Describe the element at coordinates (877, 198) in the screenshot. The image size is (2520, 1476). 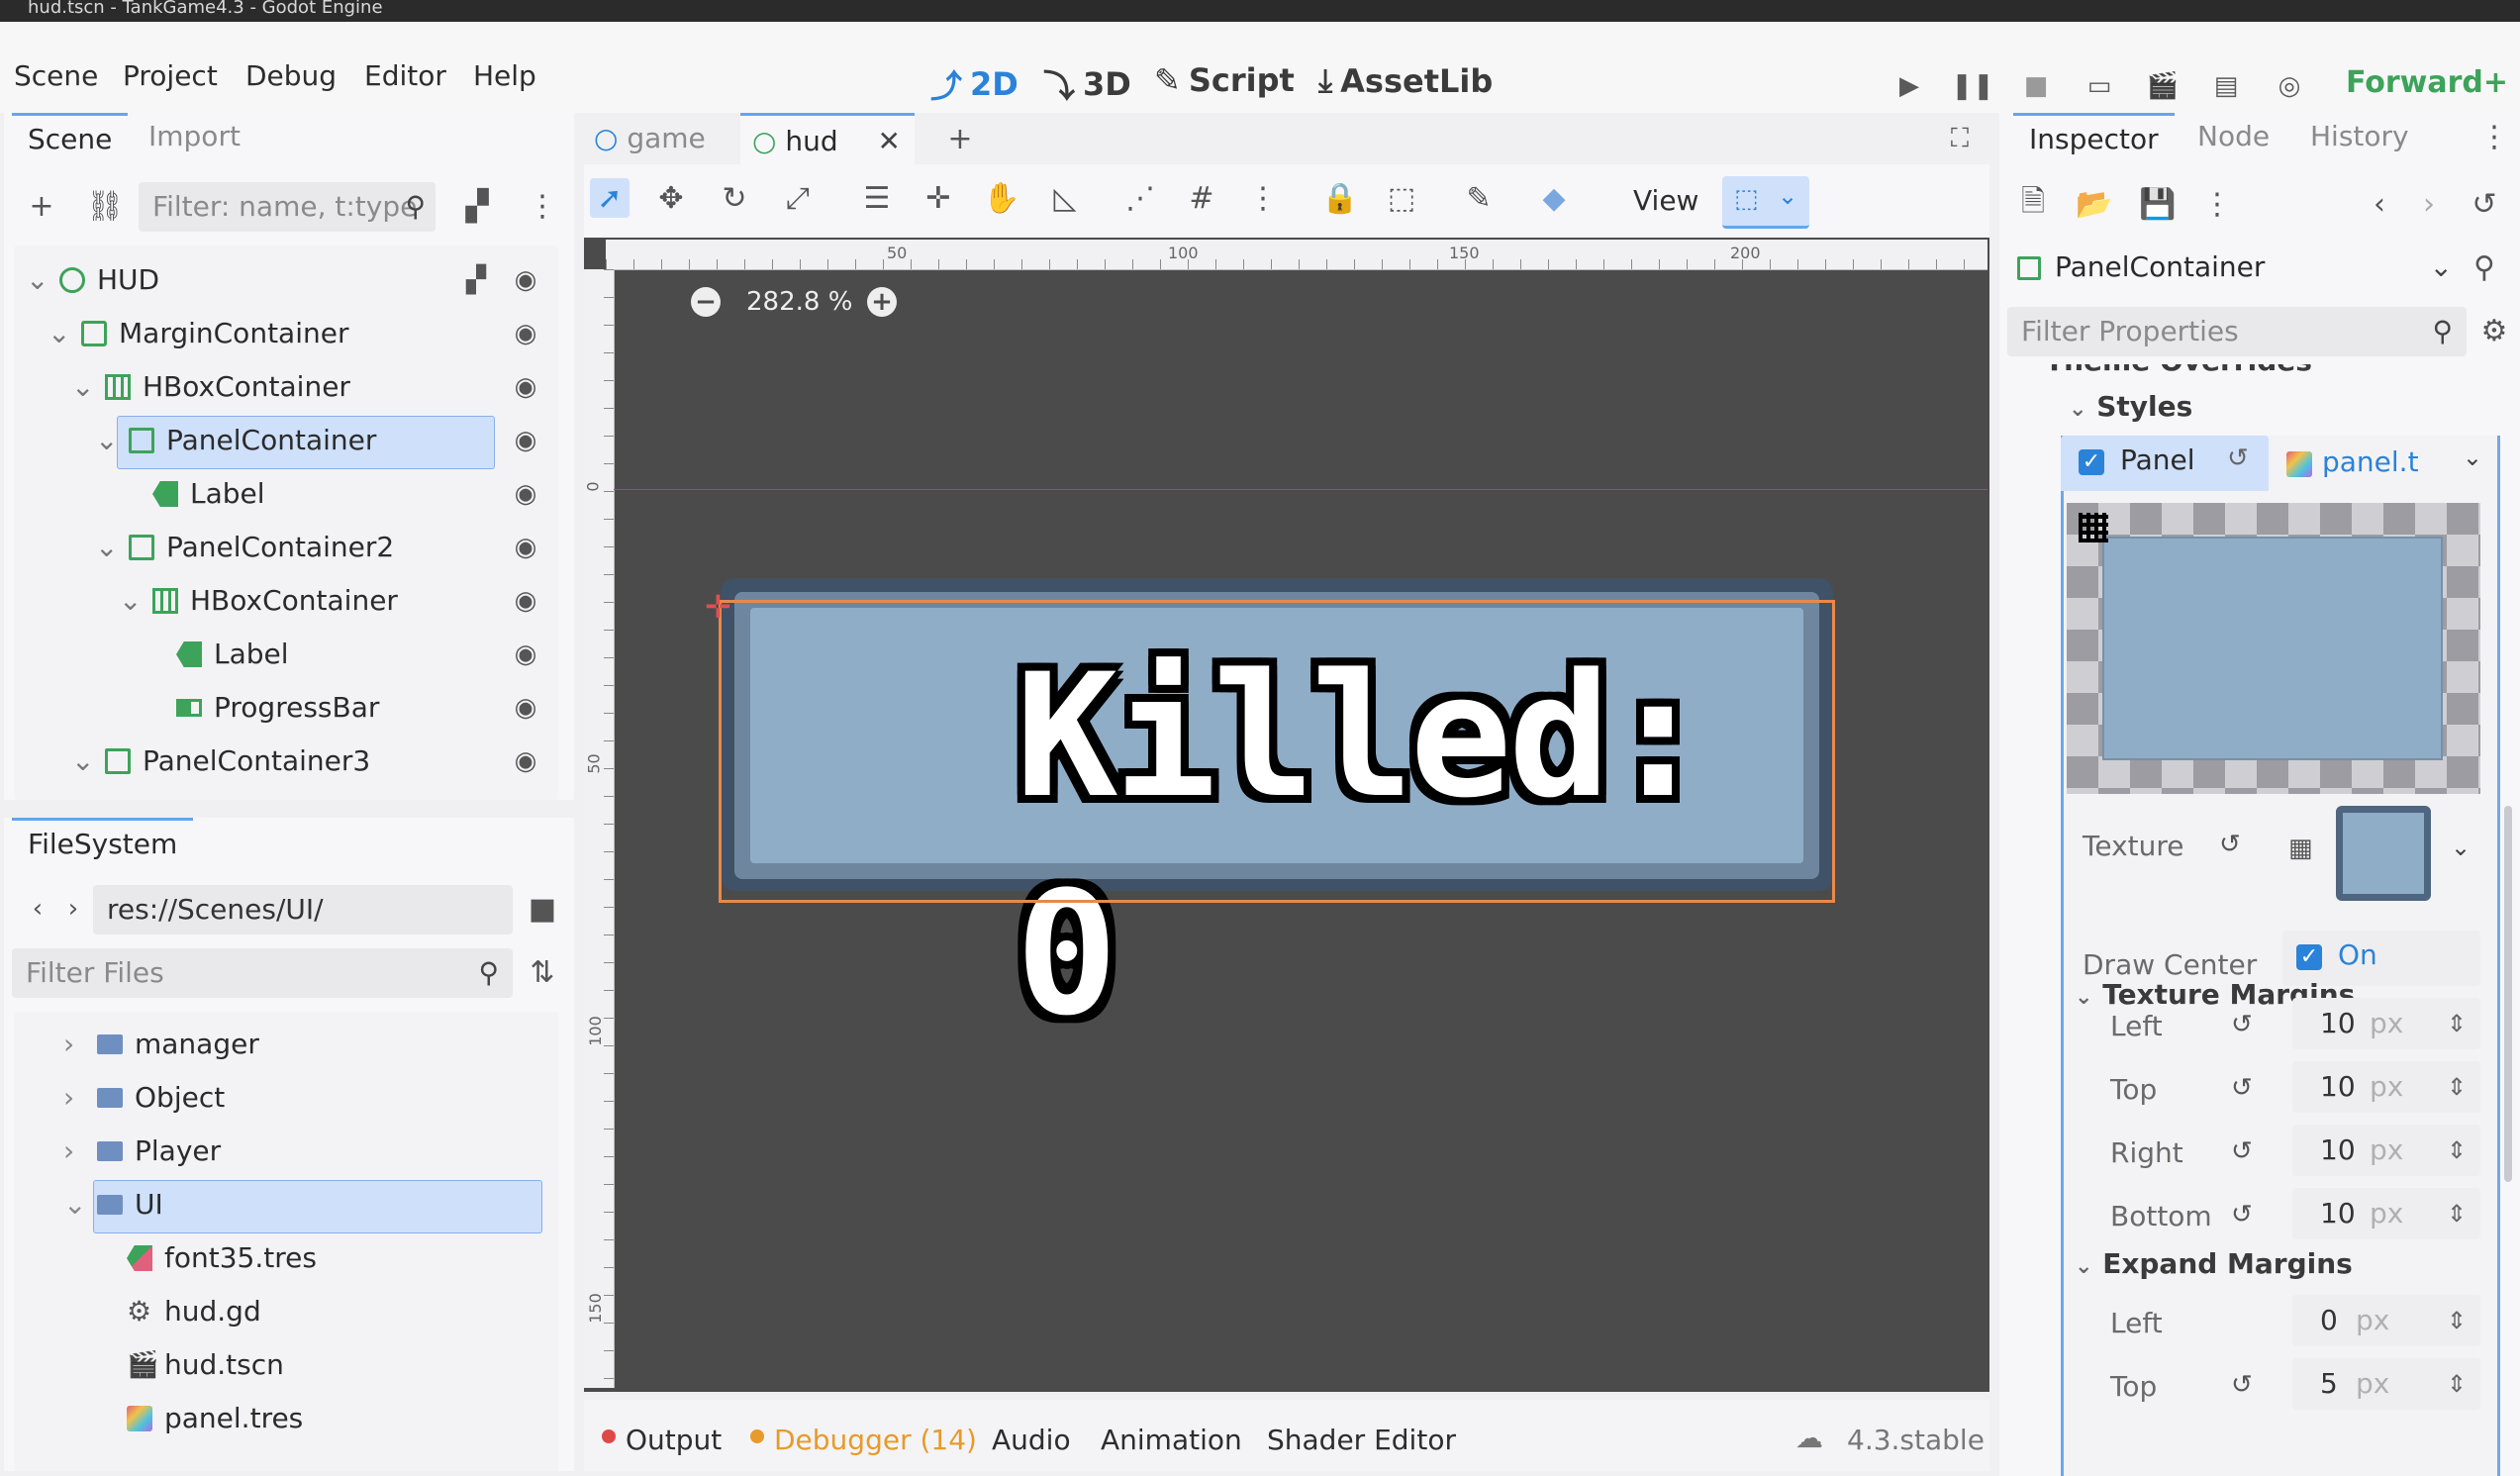
I see `list-select-icon: ☰` at that location.